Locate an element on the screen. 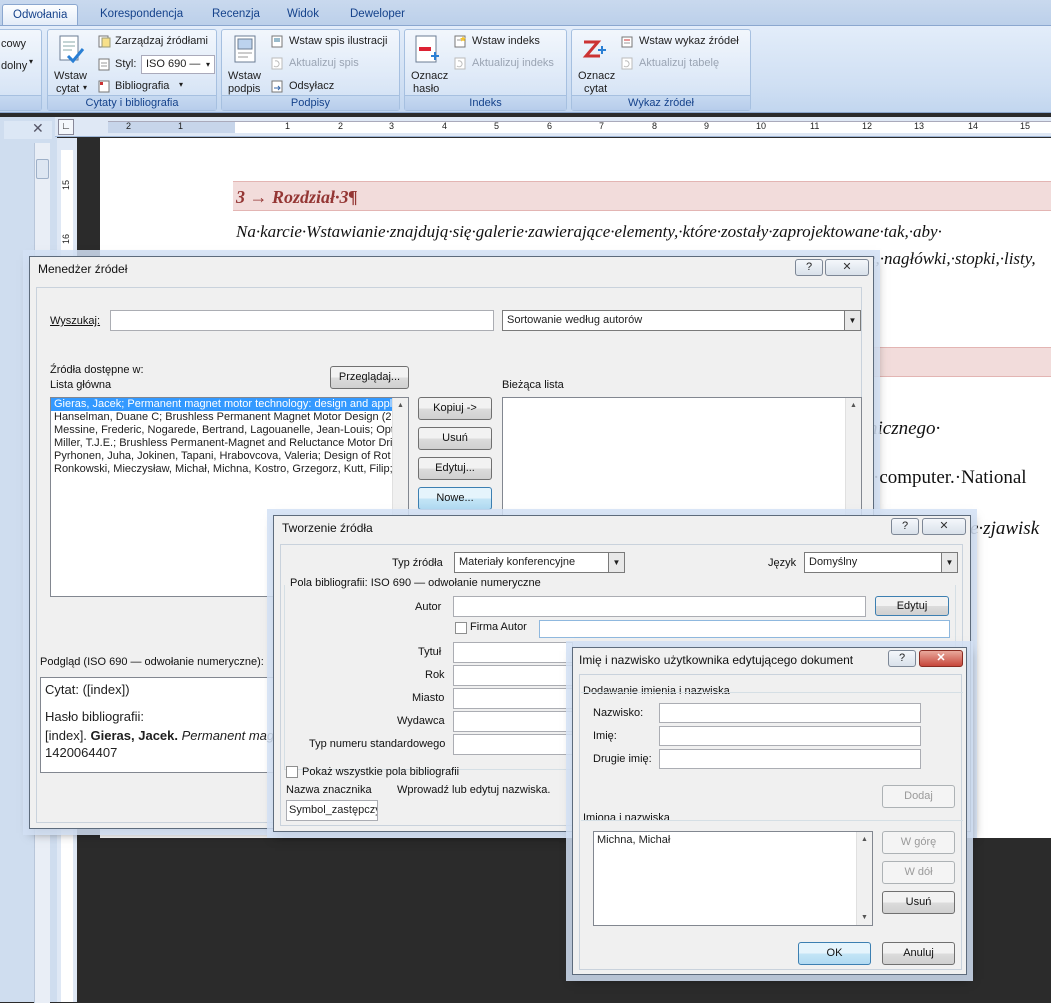 The width and height of the screenshot is (1051, 1003). update-toa-button: Aktualizuj tabelę is located at coordinates (679, 63).